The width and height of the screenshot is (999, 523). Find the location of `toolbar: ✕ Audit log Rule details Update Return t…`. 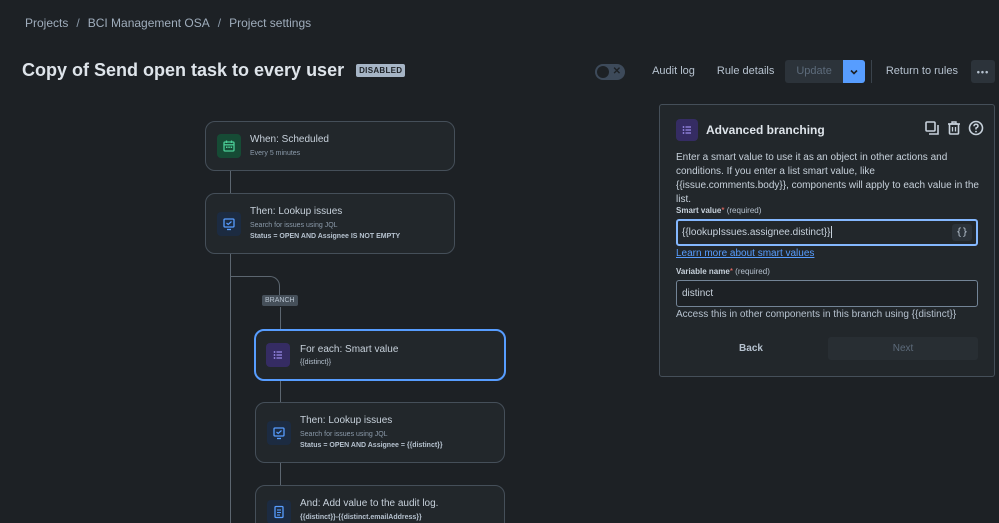

toolbar: ✕ Audit log Rule details Update Return t… is located at coordinates (795, 71).